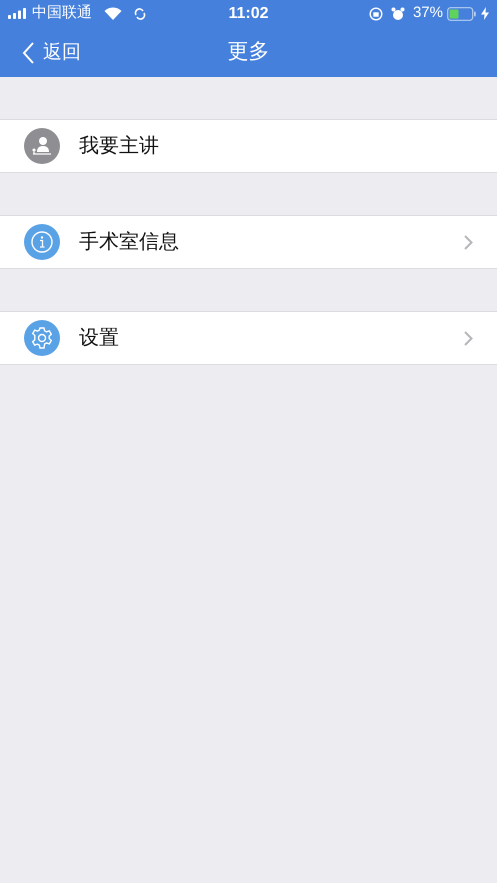 This screenshot has height=883, width=497. What do you see at coordinates (397, 13) in the screenshot?
I see `alarm-icon` at bounding box center [397, 13].